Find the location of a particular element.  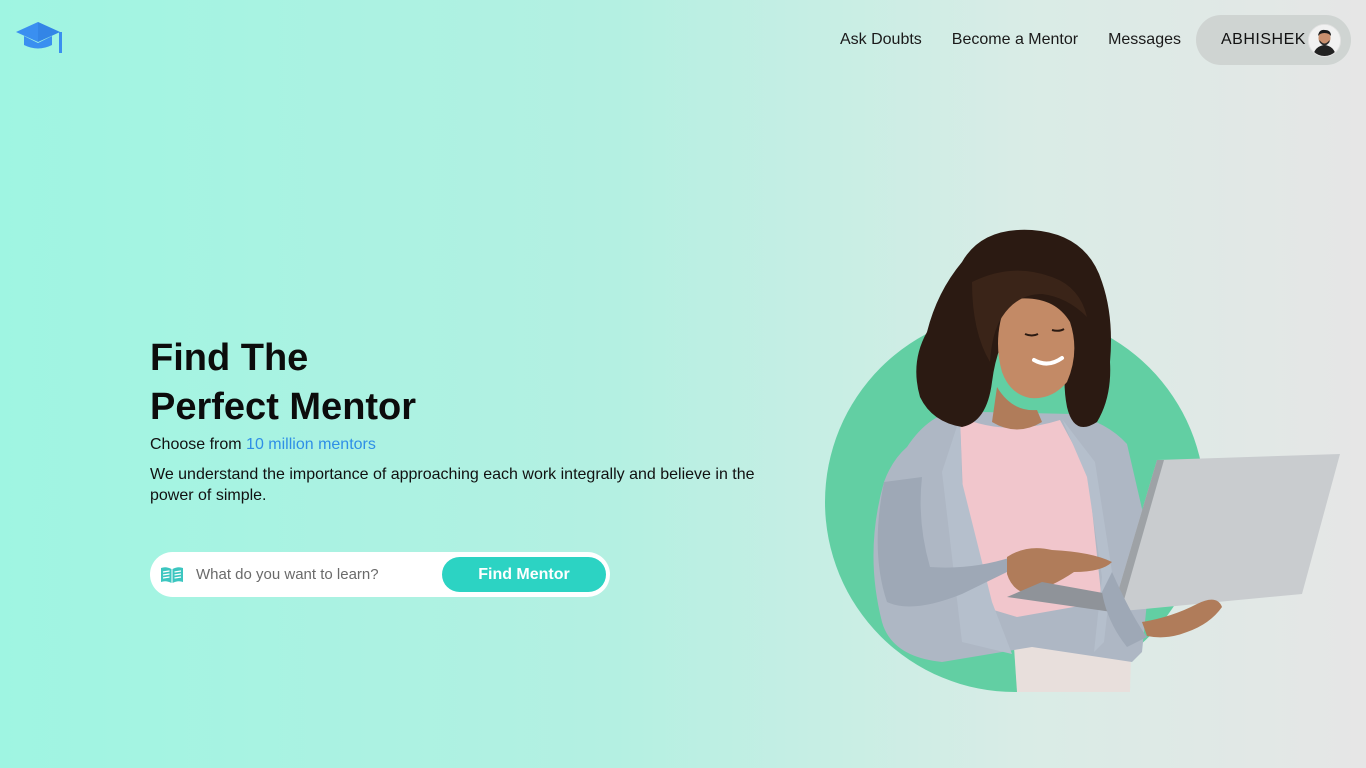

search-bar: Find Mentor is located at coordinates (380, 574).